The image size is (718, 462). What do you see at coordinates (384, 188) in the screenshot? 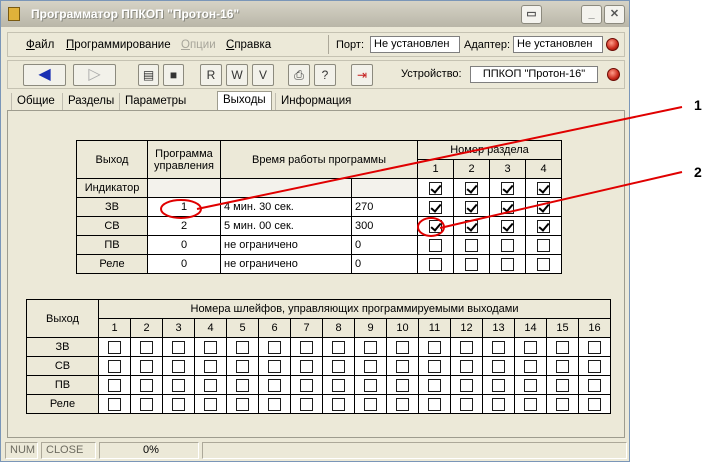
I see `time-value-field` at bounding box center [384, 188].